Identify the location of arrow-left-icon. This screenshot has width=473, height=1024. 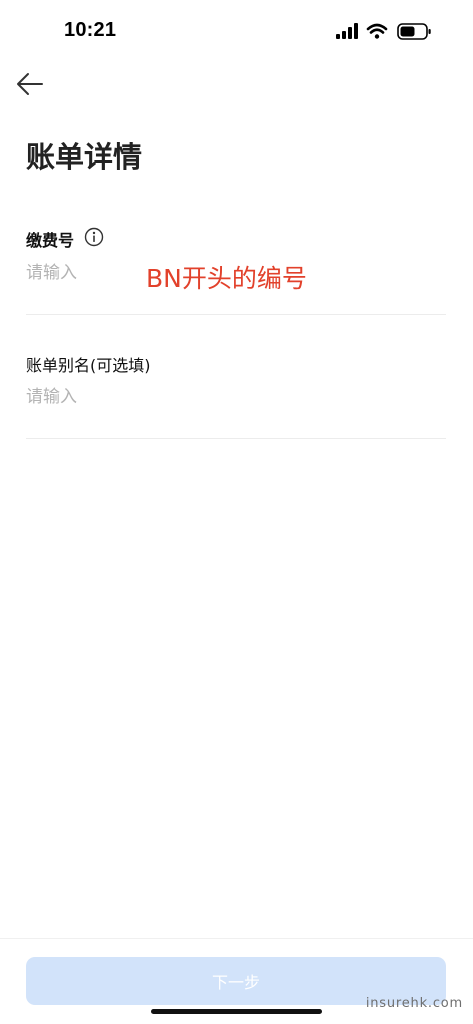
(30, 84).